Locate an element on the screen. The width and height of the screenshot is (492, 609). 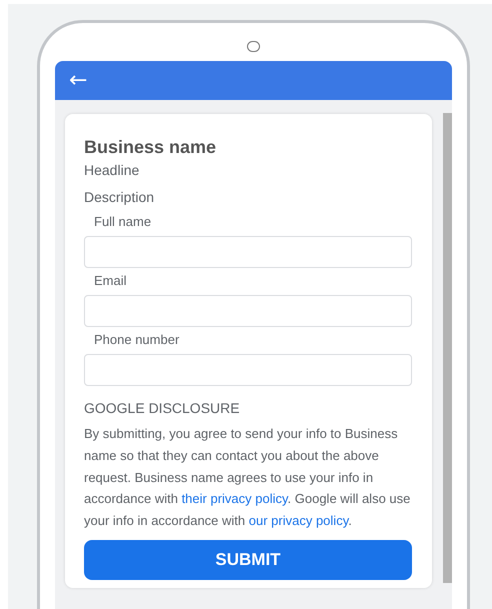
scrollbar is located at coordinates (447, 348).